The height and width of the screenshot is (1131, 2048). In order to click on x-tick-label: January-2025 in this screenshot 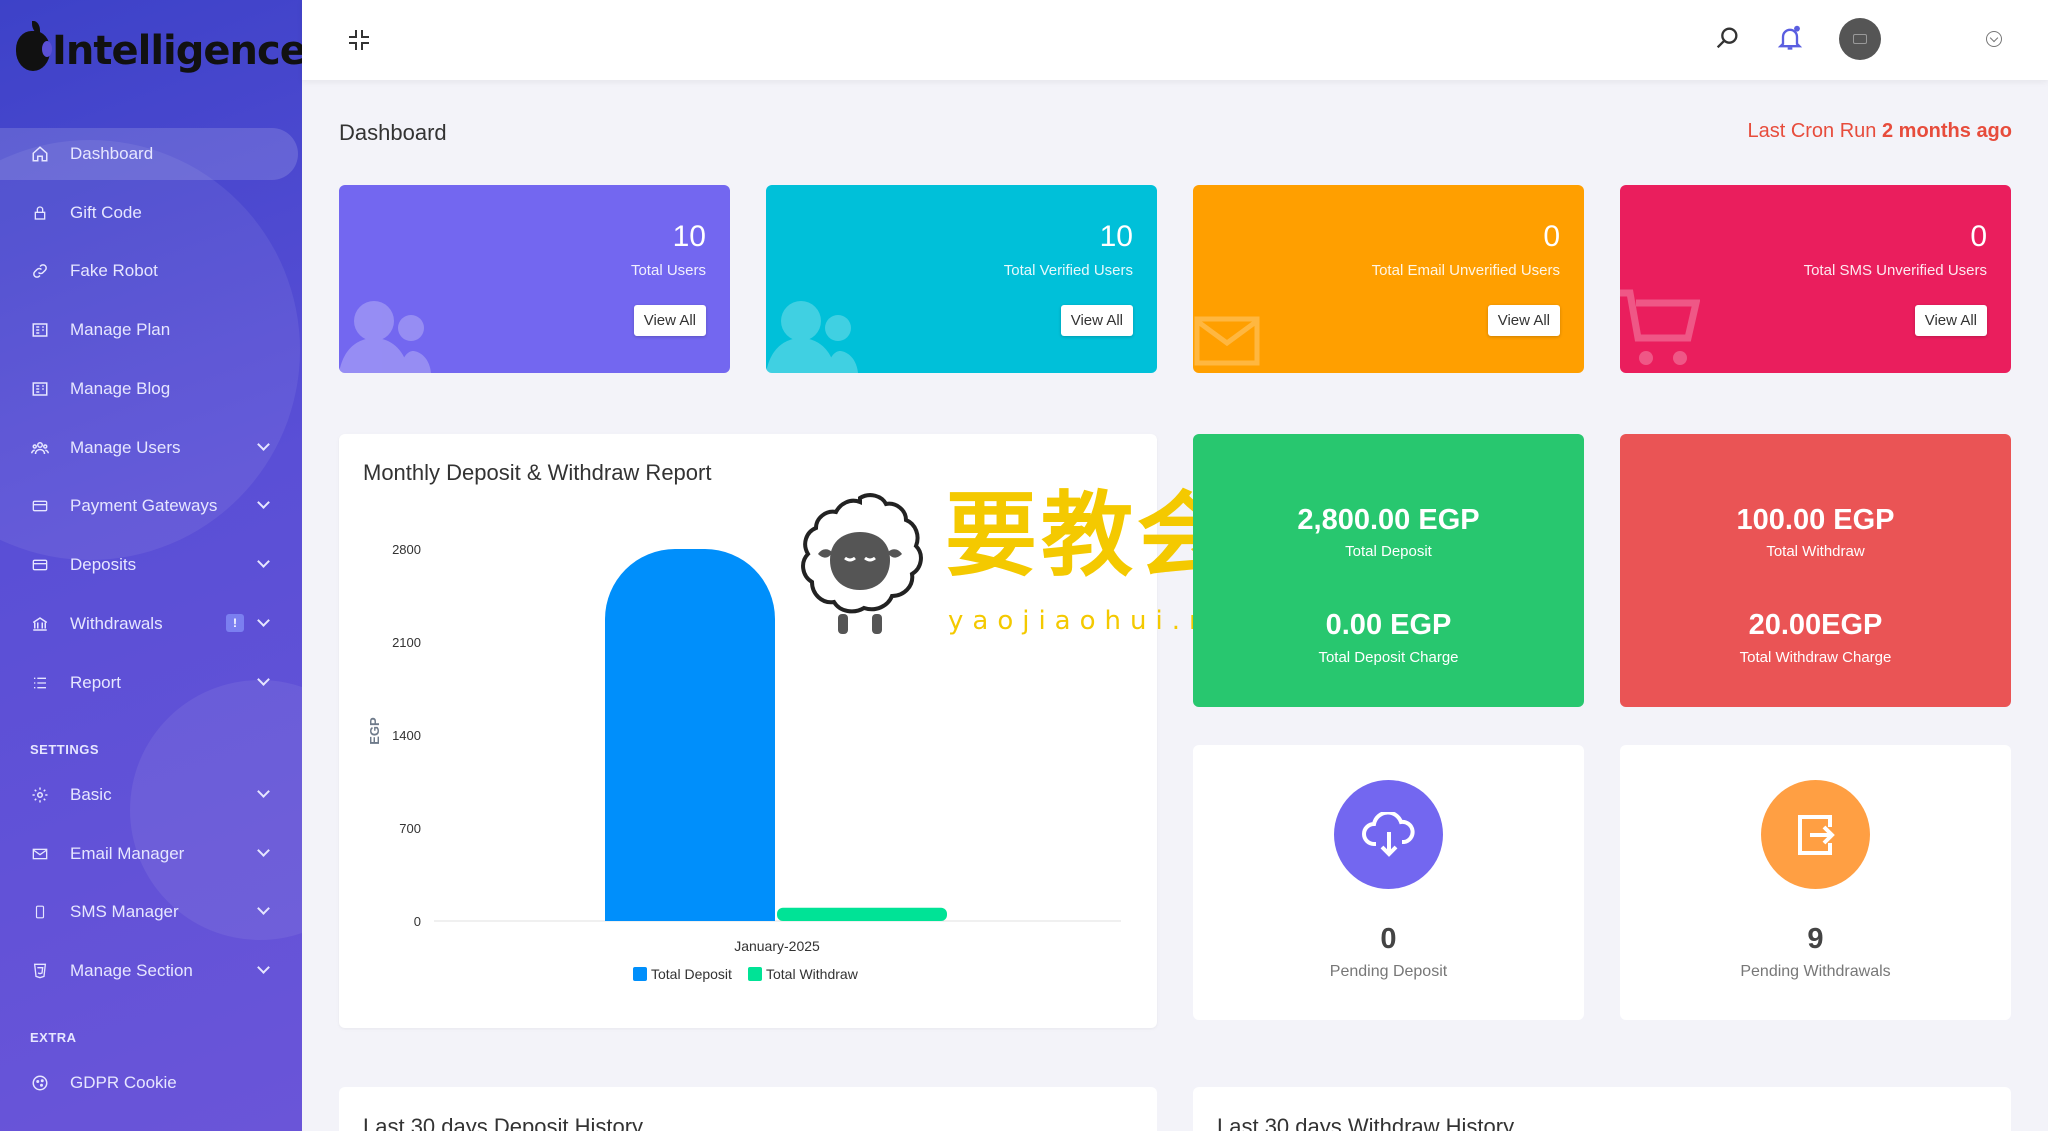, I will do `click(777, 946)`.